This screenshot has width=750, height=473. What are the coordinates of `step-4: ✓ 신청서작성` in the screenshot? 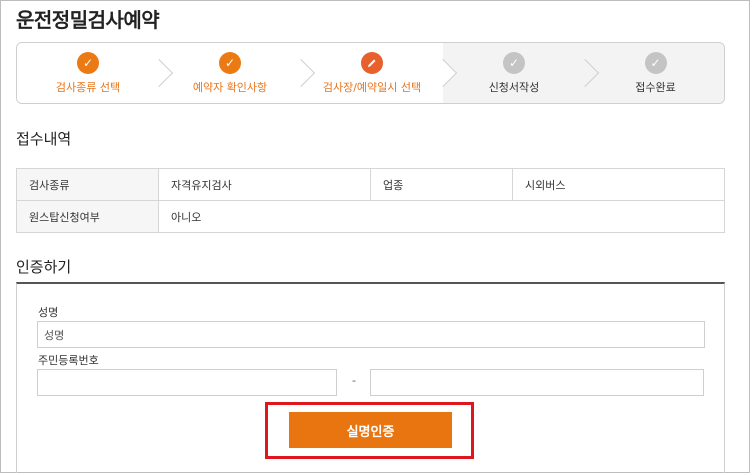 It's located at (521, 73).